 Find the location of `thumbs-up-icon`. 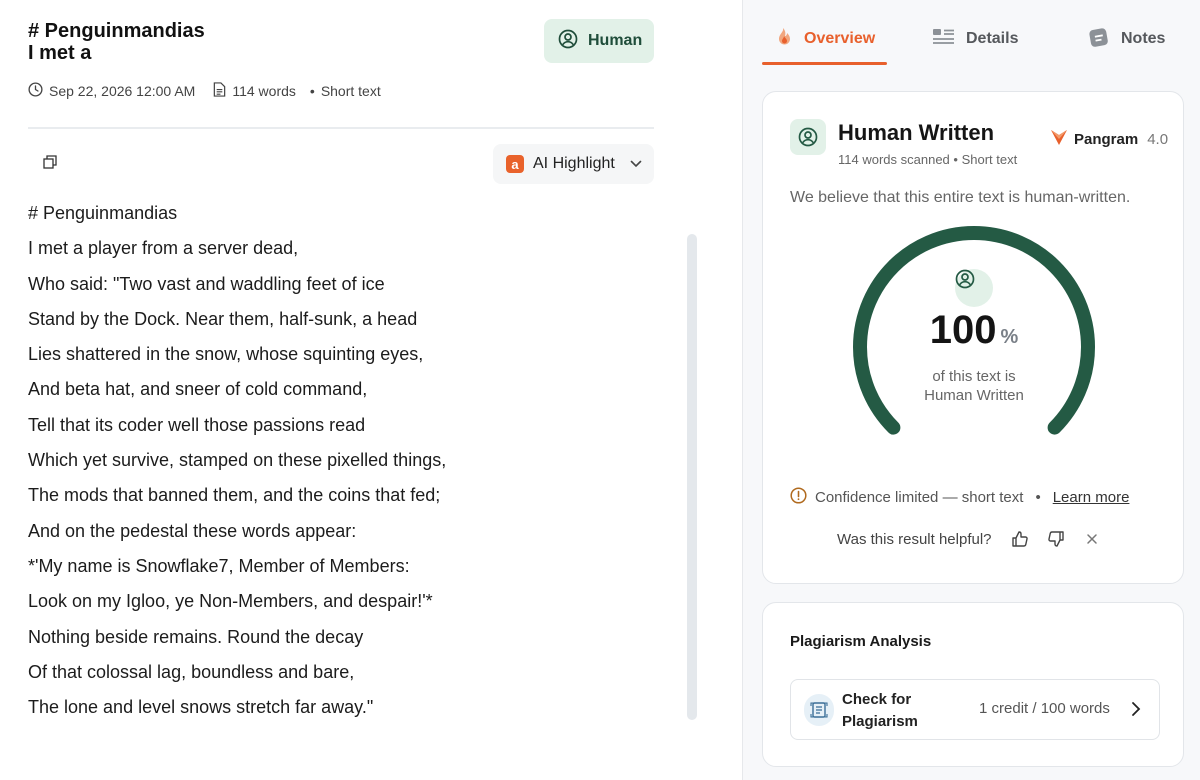

thumbs-up-icon is located at coordinates (1019, 539).